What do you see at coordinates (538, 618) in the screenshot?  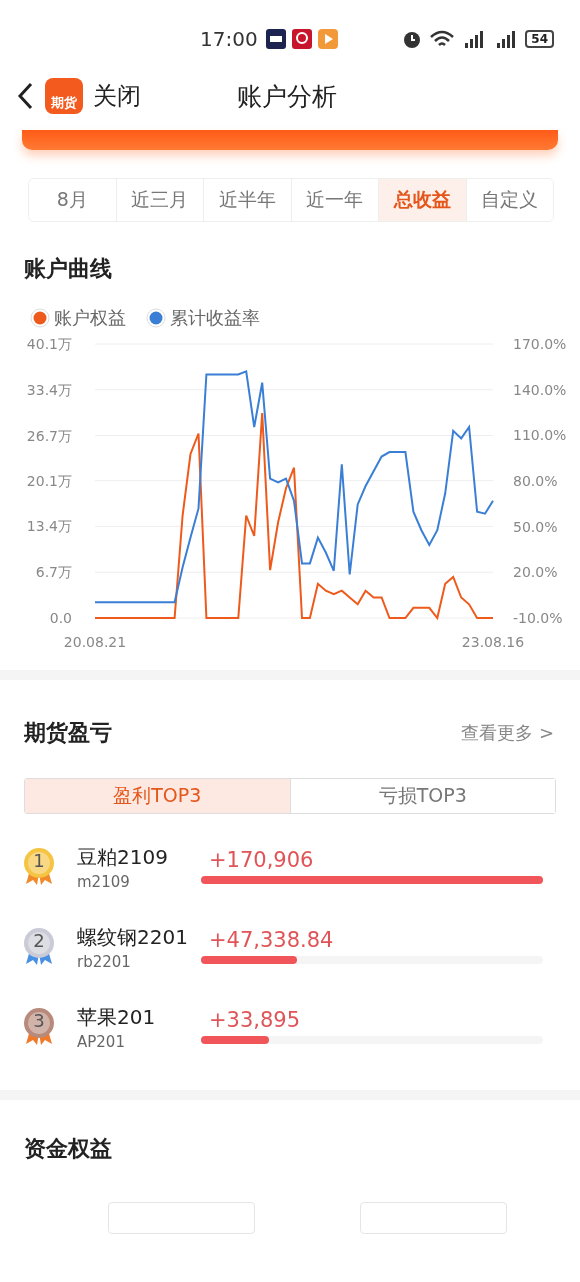 I see `axis-label: -10.0%` at bounding box center [538, 618].